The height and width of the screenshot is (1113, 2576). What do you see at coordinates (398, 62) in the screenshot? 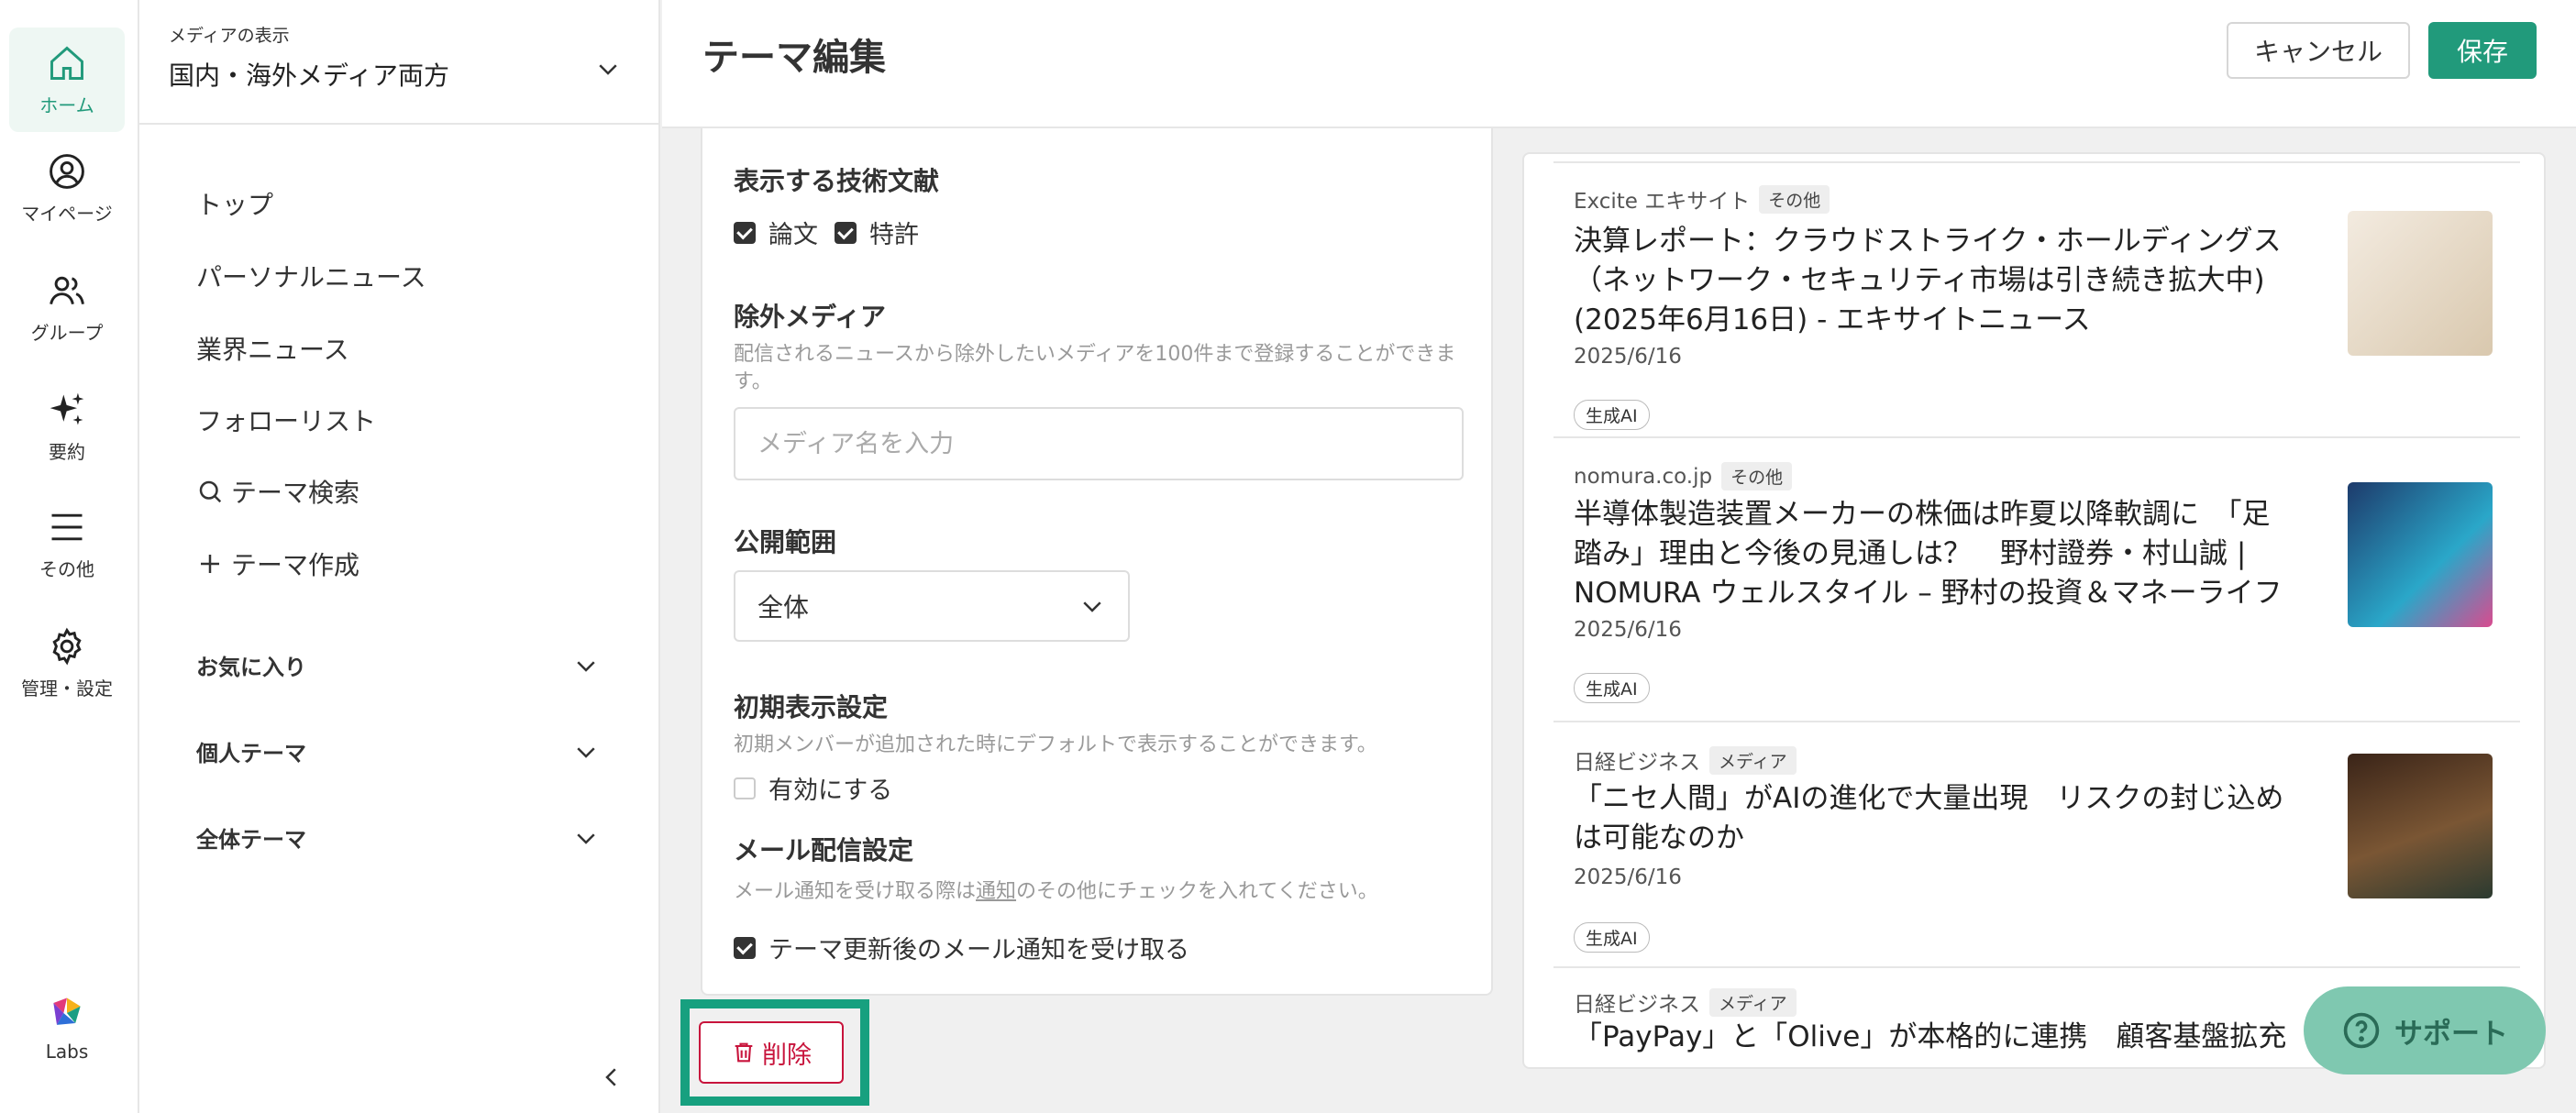
I see `media-display-select: メディアの表示 国内・海外メディア両方` at bounding box center [398, 62].